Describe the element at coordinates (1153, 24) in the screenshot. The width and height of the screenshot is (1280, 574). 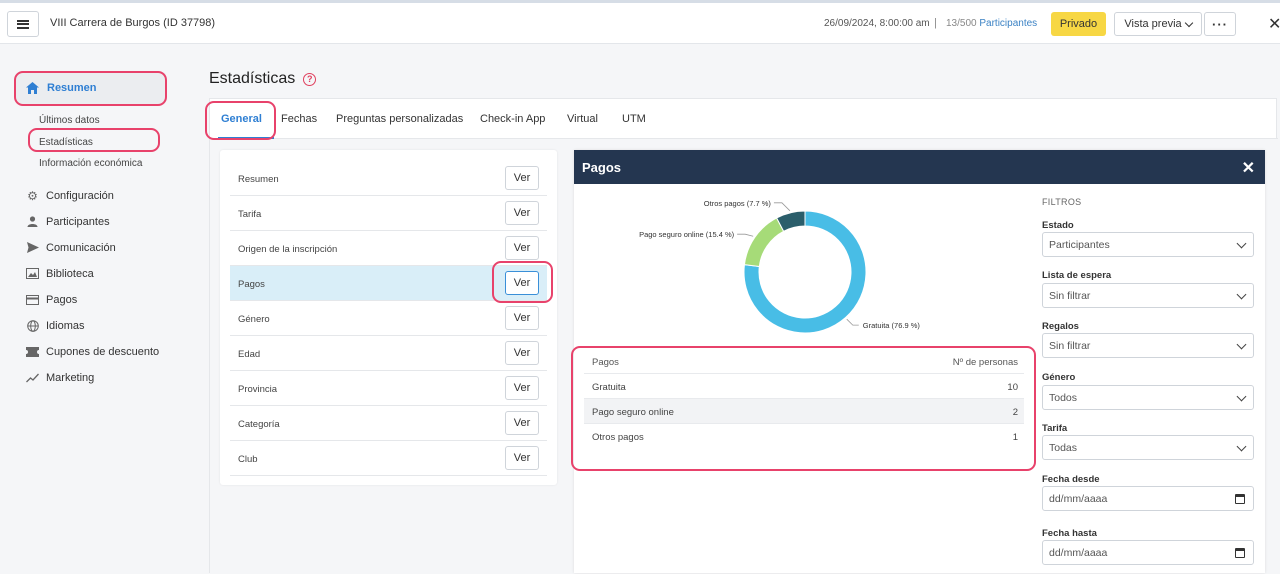
I see `preview-label: Vista previa` at that location.